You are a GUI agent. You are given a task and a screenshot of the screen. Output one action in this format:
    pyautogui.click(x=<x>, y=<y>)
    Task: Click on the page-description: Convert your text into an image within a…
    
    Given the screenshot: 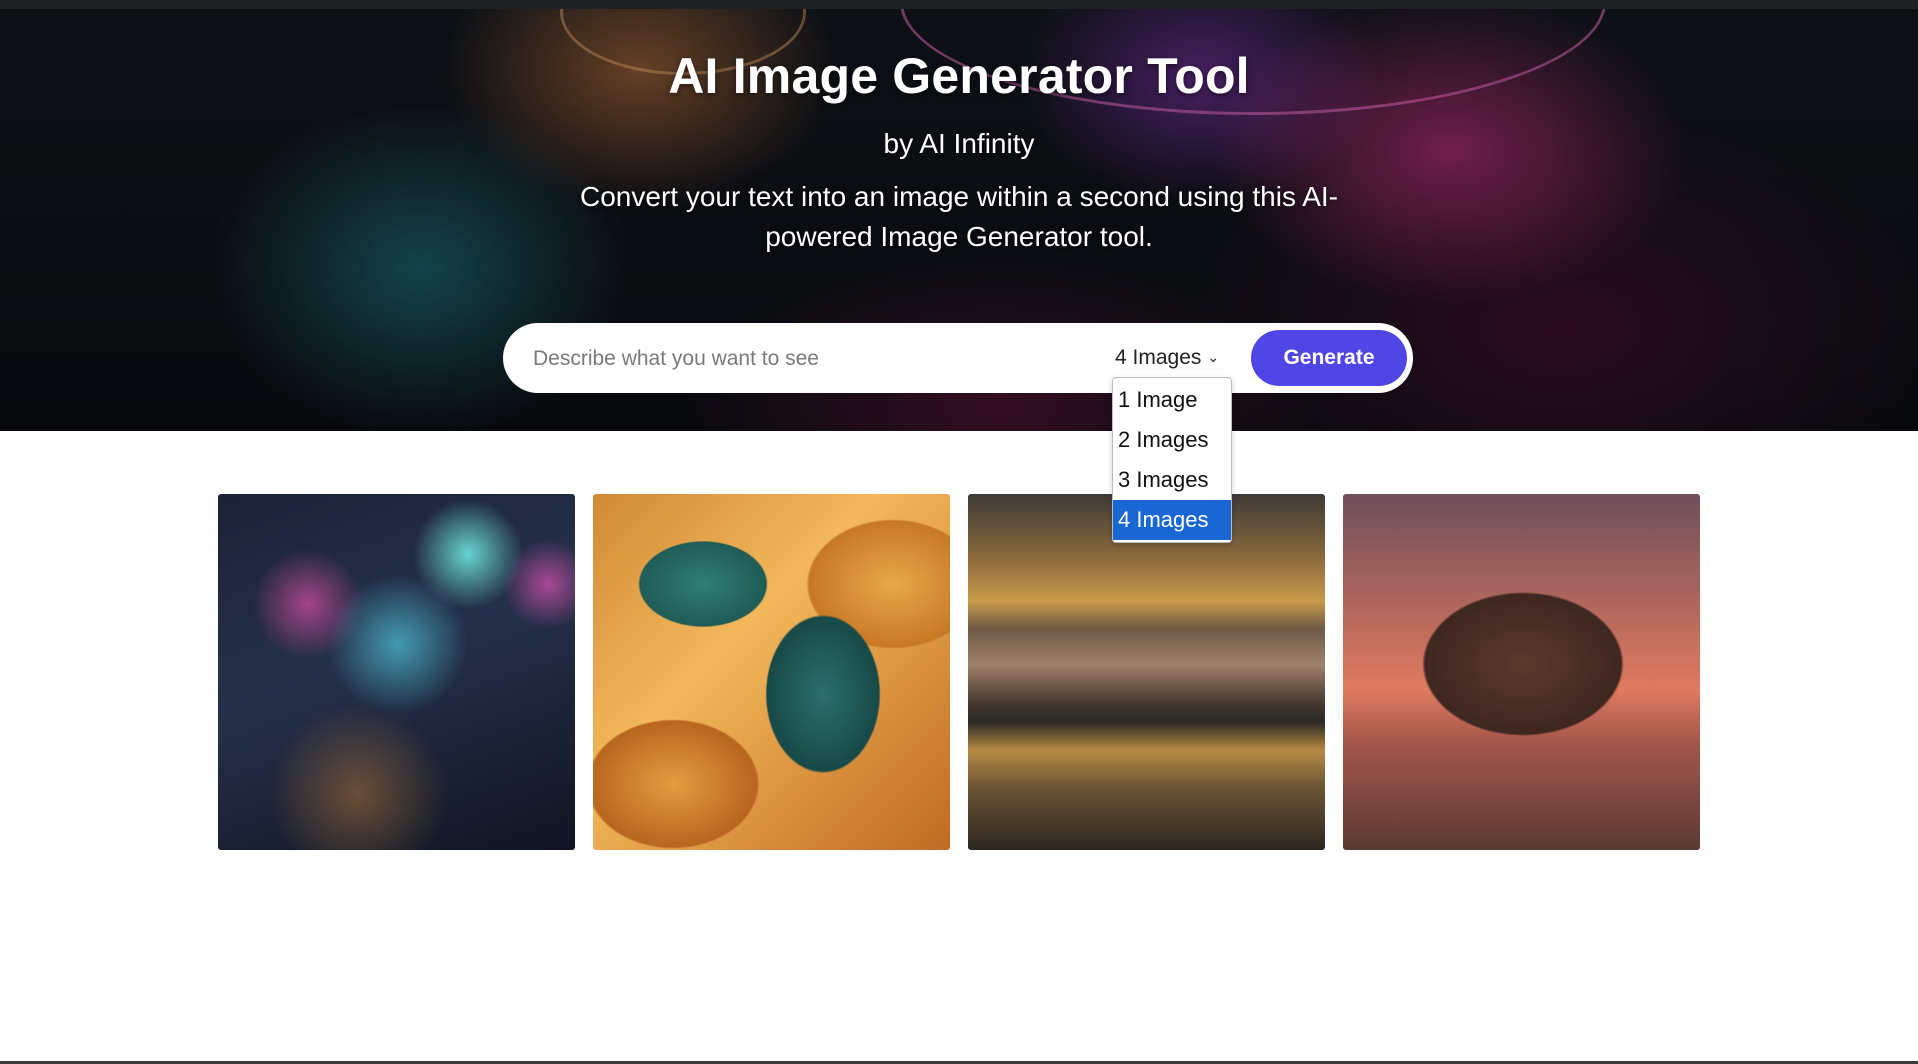 What is the action you would take?
    pyautogui.click(x=959, y=216)
    